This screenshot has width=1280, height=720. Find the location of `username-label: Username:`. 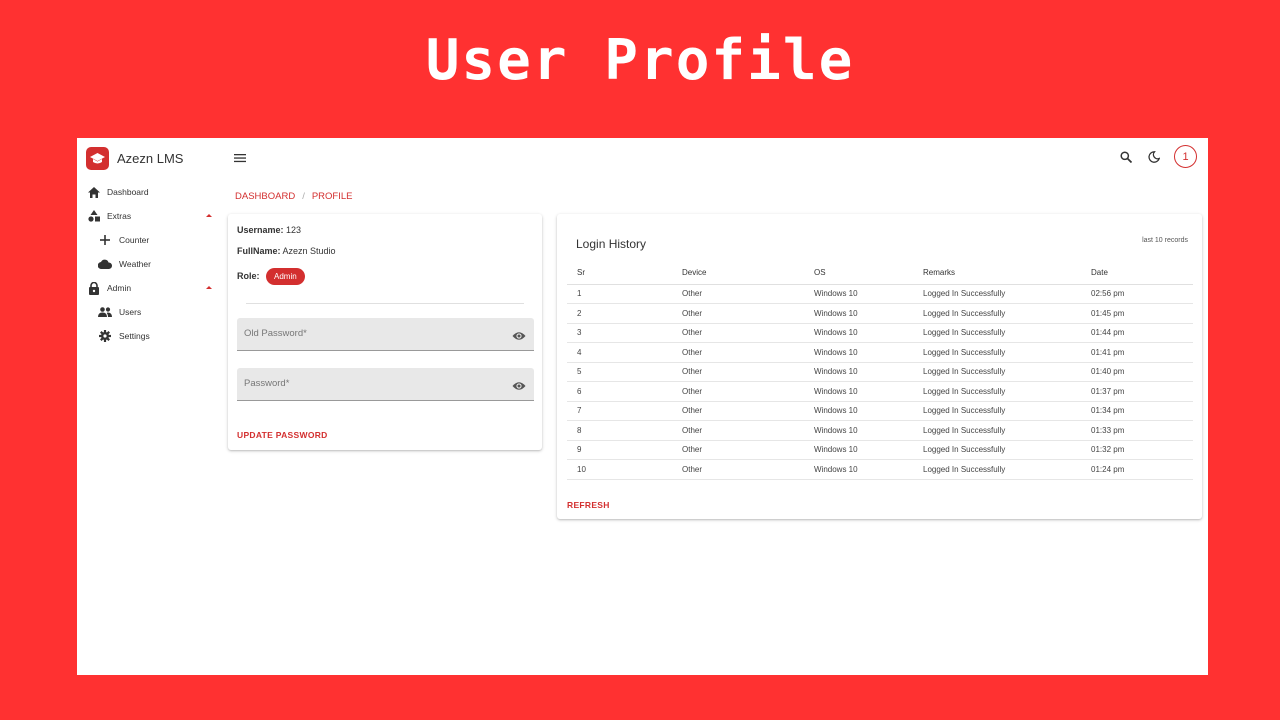

username-label: Username: is located at coordinates (260, 230).